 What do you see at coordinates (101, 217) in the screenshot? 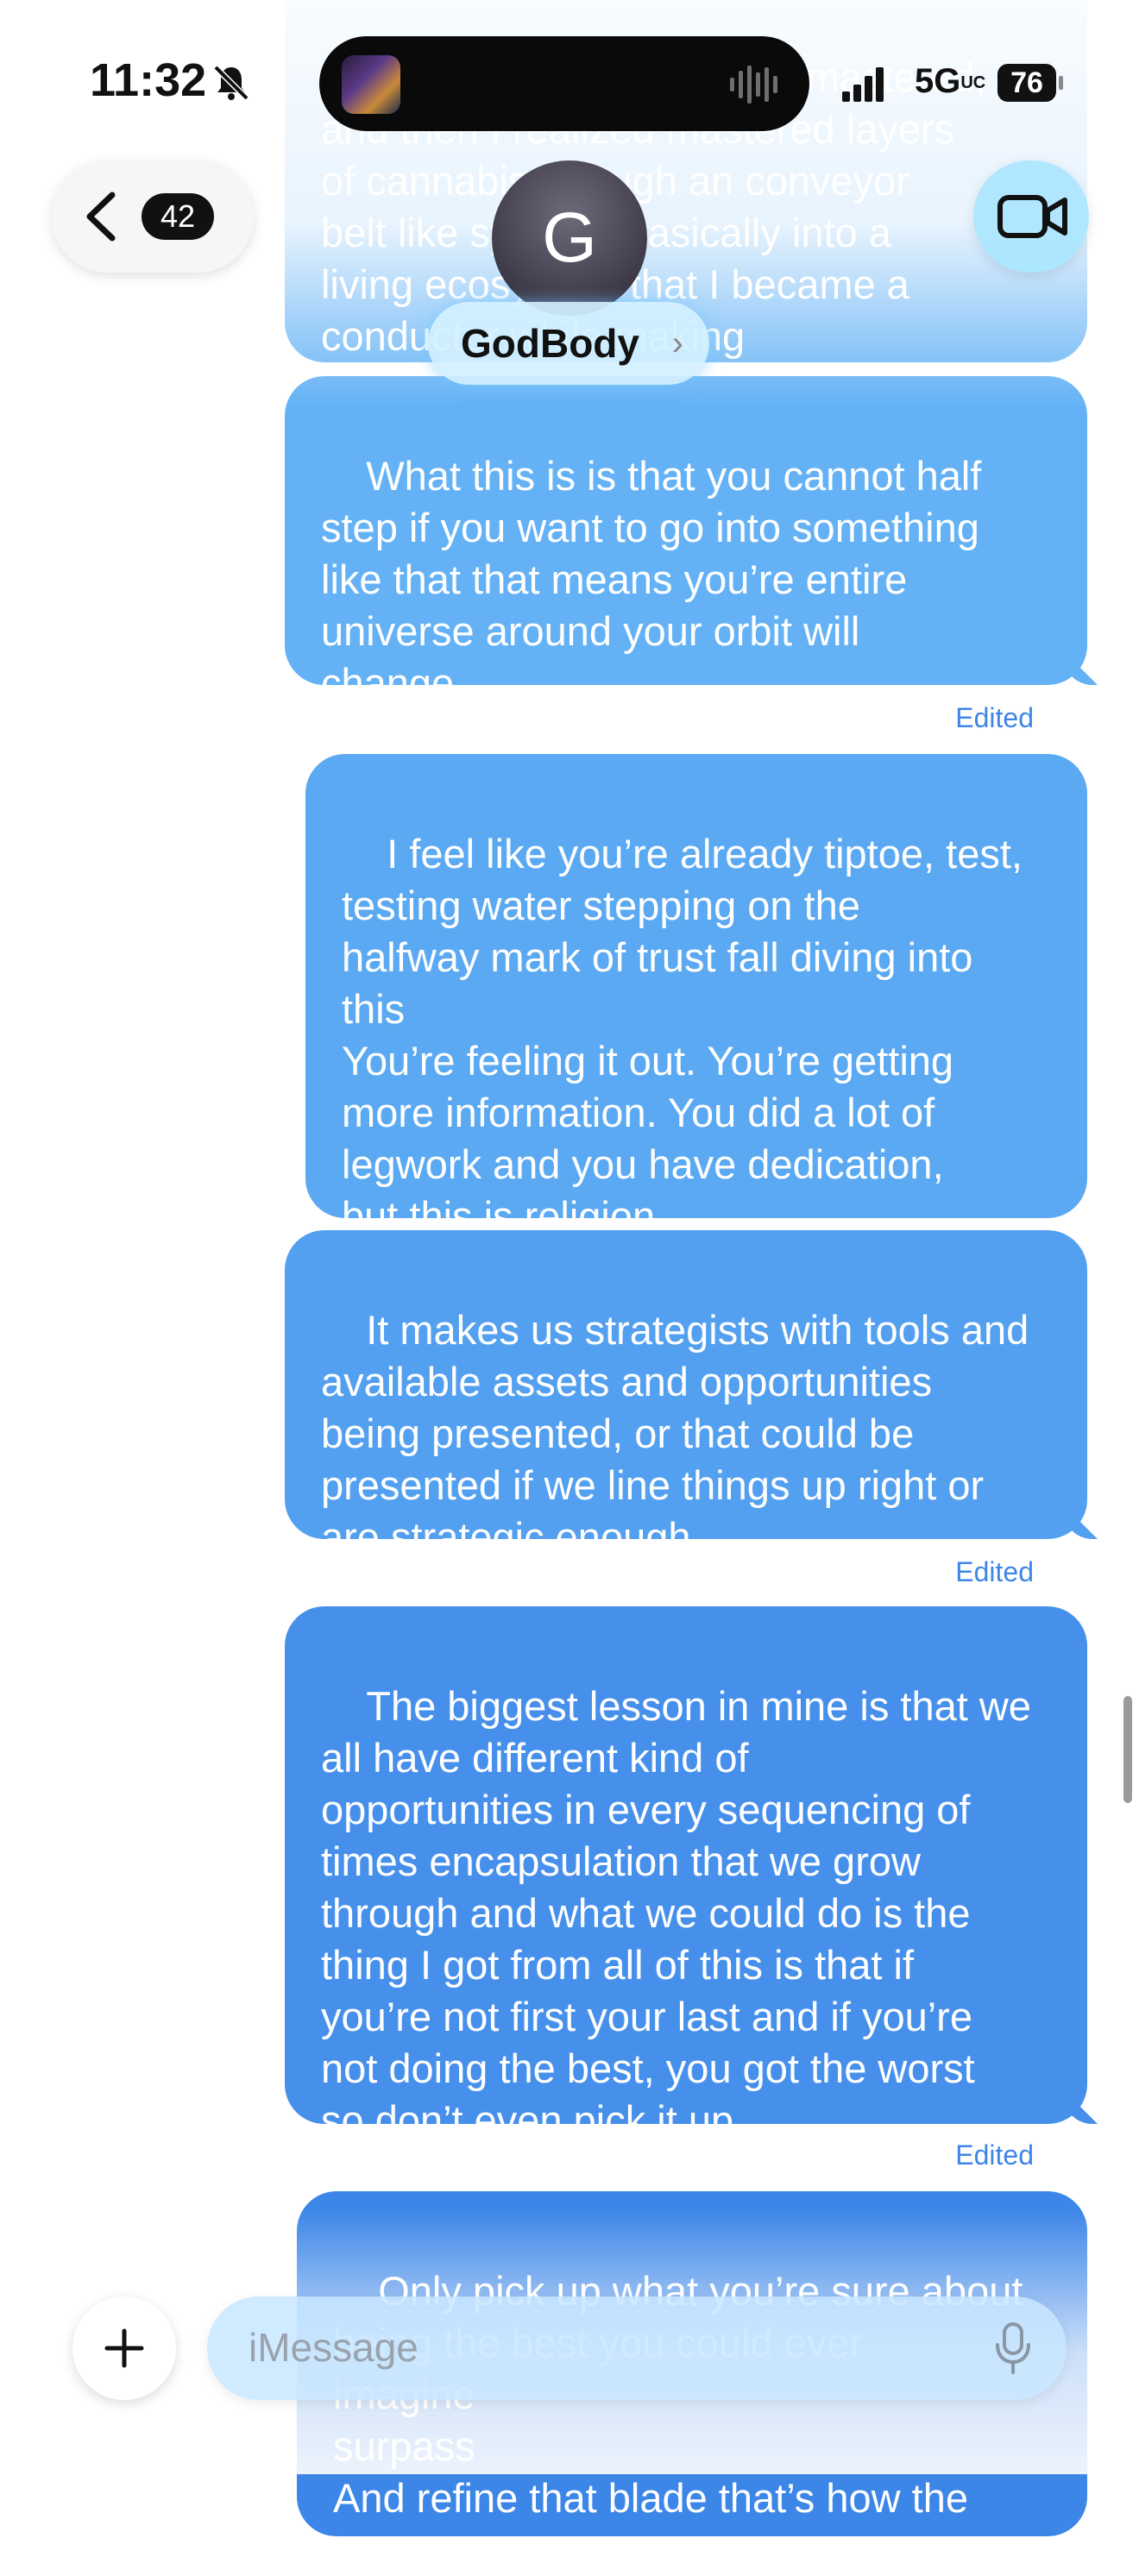
I see `chevron-left-icon` at bounding box center [101, 217].